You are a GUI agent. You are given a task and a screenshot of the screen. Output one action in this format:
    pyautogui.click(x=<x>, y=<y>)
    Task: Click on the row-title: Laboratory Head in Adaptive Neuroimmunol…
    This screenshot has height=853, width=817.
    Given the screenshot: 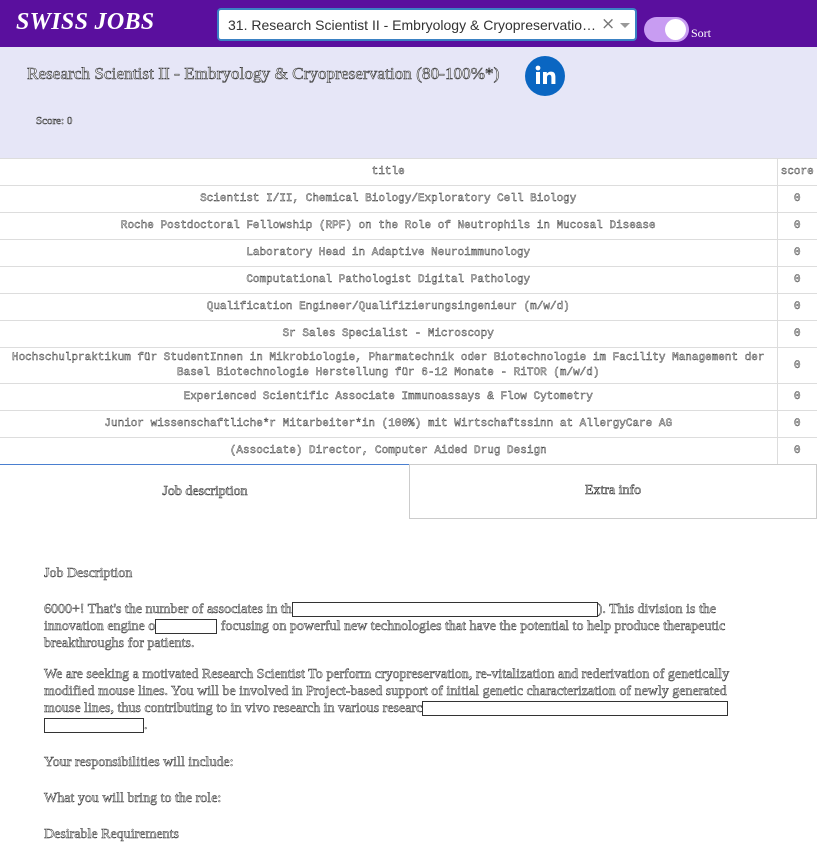 What is the action you would take?
    pyautogui.click(x=389, y=253)
    